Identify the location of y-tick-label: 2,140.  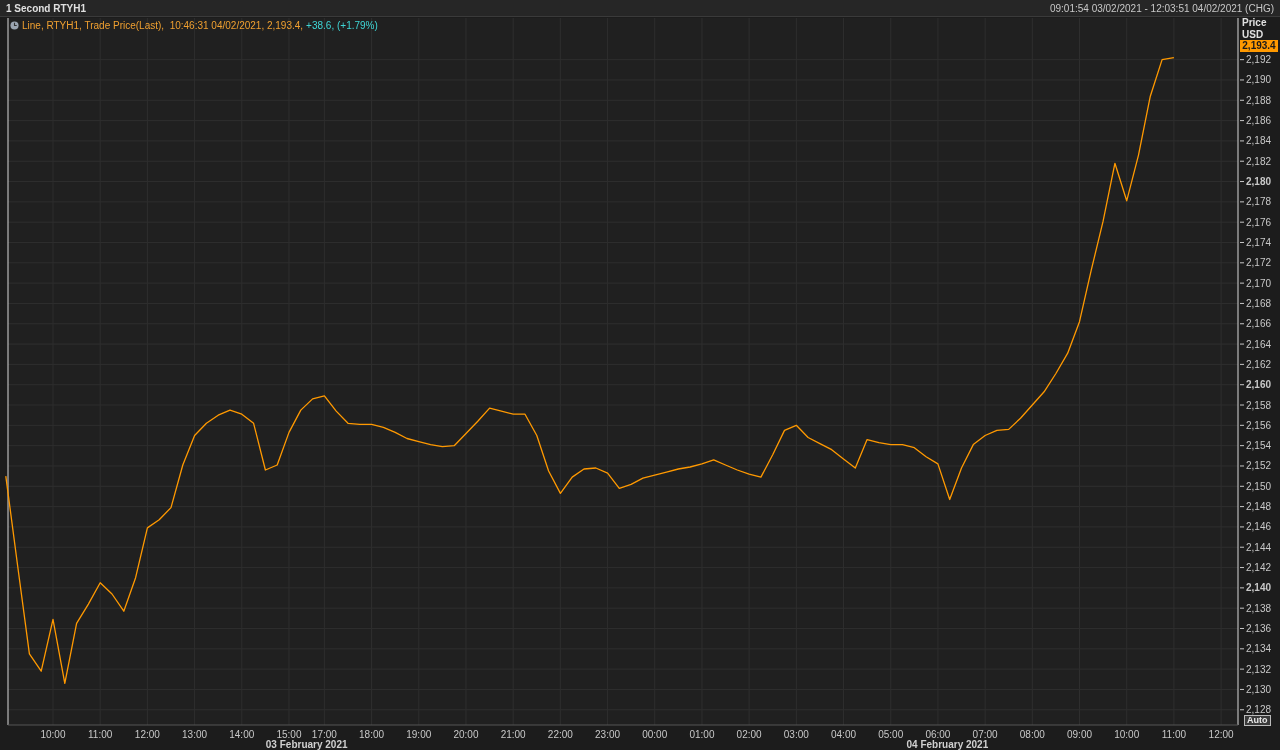
(1259, 588).